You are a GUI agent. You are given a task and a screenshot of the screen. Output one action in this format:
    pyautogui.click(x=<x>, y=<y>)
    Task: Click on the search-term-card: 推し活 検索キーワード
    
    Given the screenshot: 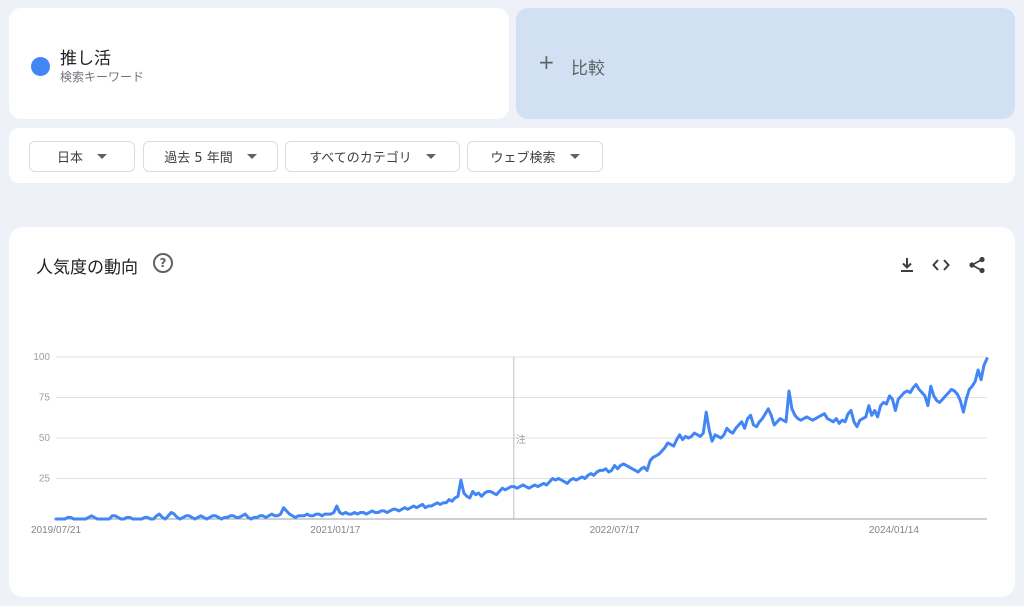 What is the action you would take?
    pyautogui.click(x=259, y=63)
    